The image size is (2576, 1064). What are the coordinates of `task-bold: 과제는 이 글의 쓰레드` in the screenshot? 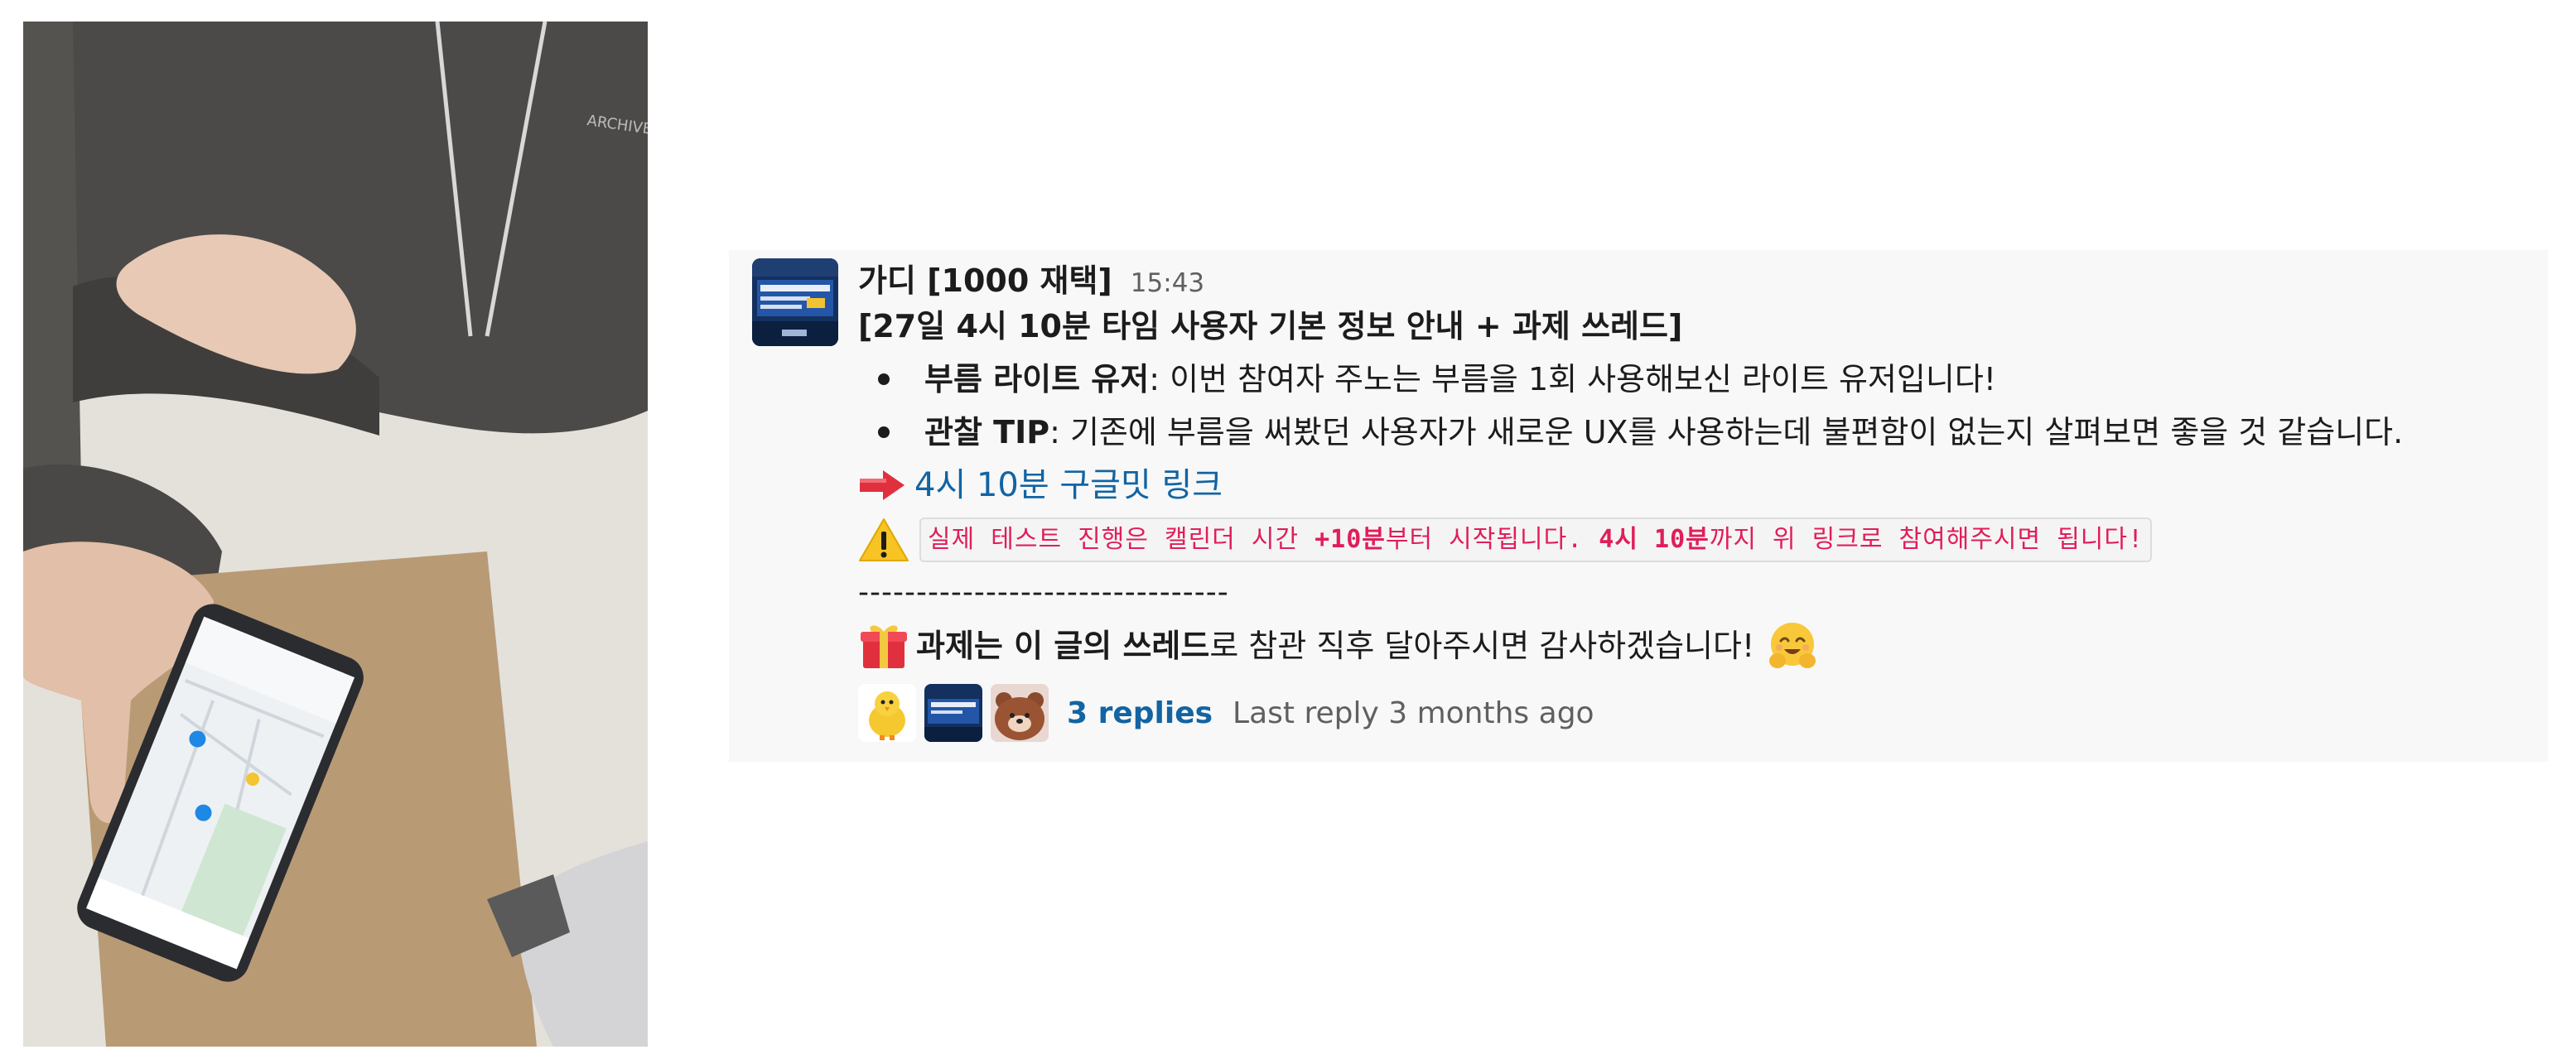 It's located at (1063, 646).